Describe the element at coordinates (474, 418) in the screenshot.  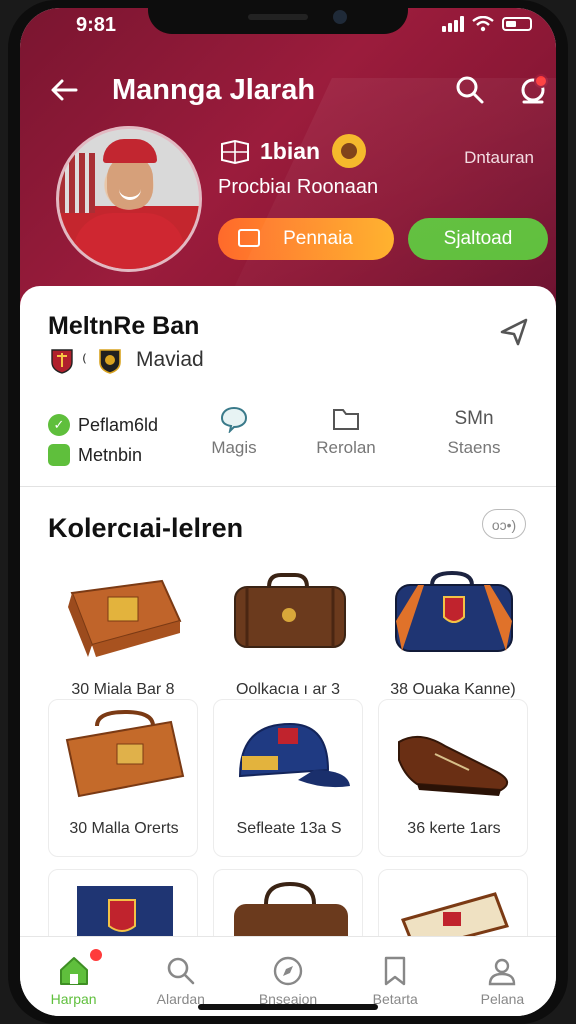
I see `stat-staens-value: SMn` at that location.